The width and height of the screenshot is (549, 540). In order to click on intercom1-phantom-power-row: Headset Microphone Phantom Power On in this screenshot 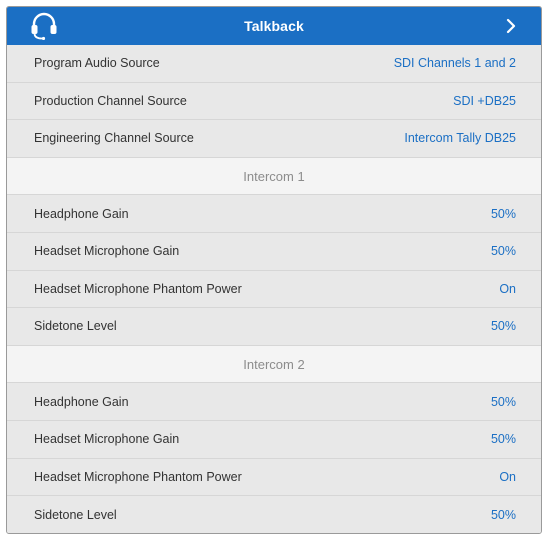, I will do `click(274, 289)`.